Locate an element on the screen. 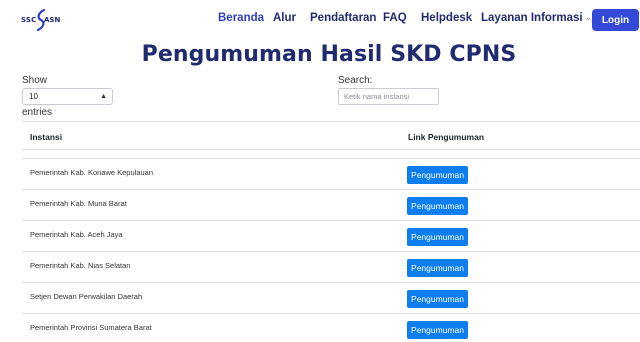  login-button: Login is located at coordinates (615, 20).